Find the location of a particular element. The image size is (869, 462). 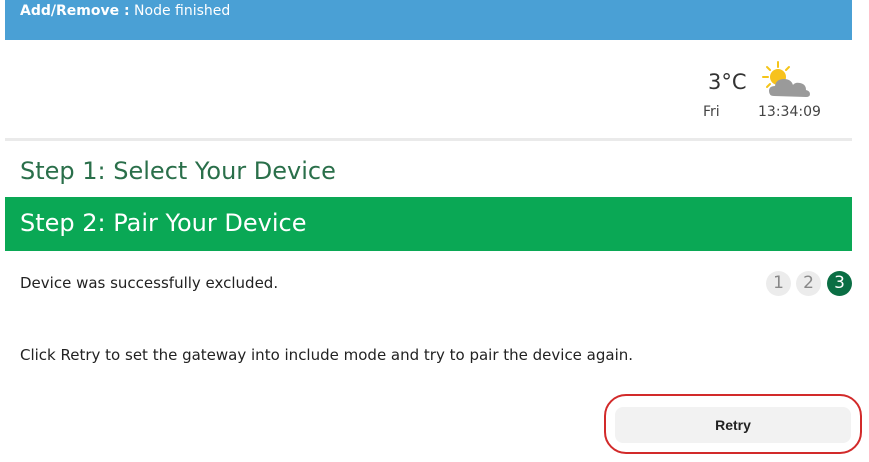

status-message: Device was successfully excluded. is located at coordinates (149, 283).